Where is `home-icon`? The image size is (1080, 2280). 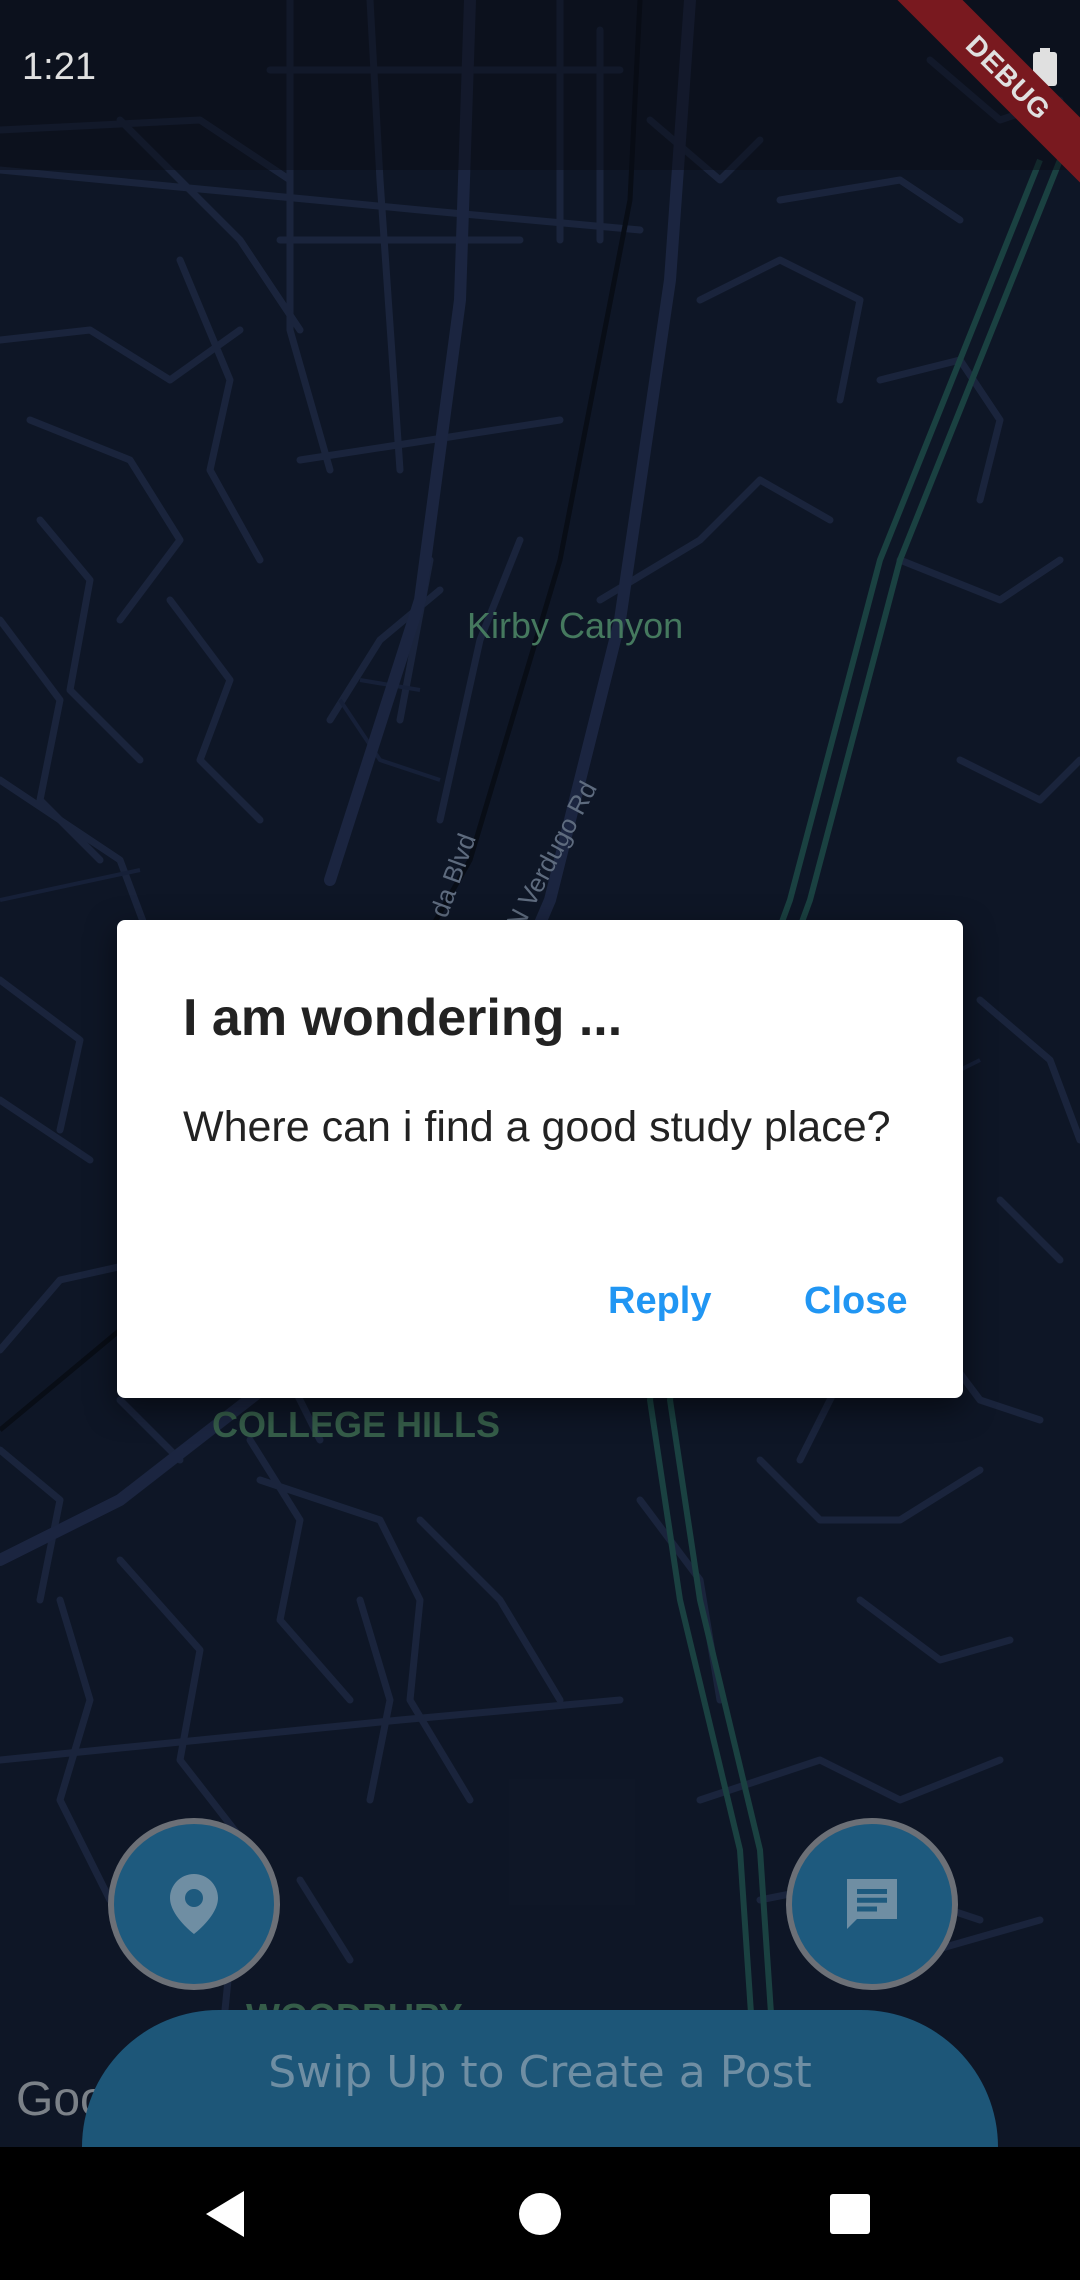
home-icon is located at coordinates (540, 2214).